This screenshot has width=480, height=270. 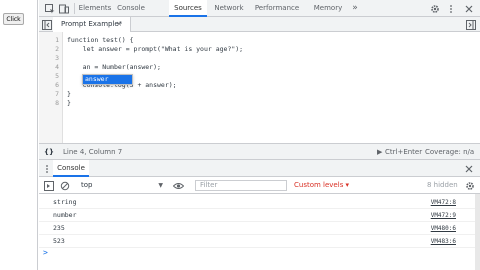 I want to click on context-selector: top ▼, so click(x=120, y=185).